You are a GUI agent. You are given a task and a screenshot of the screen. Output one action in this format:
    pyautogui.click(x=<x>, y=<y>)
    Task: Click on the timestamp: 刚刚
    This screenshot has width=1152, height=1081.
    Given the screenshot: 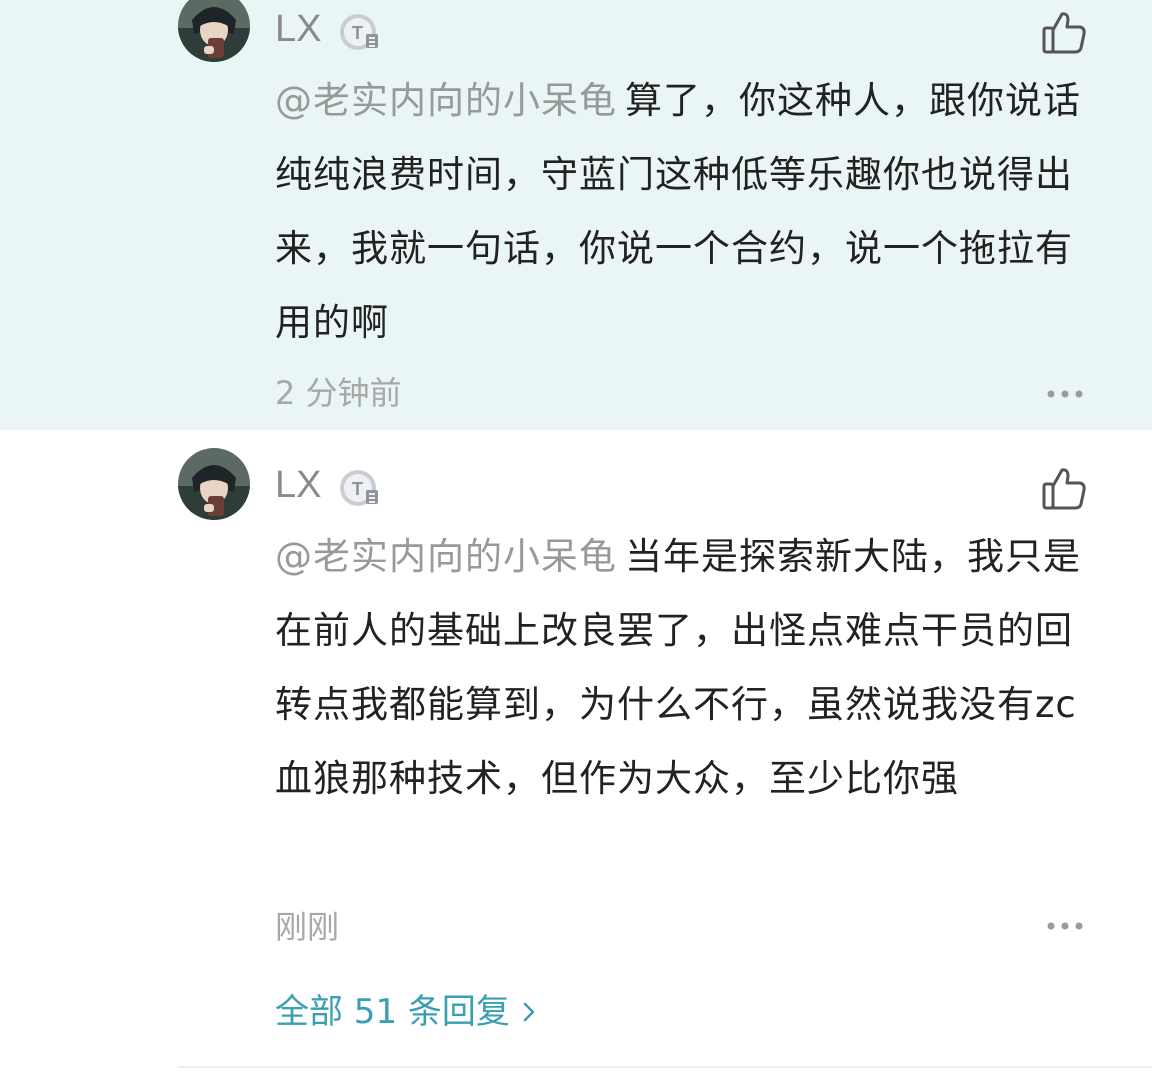 What is the action you would take?
    pyautogui.click(x=307, y=927)
    